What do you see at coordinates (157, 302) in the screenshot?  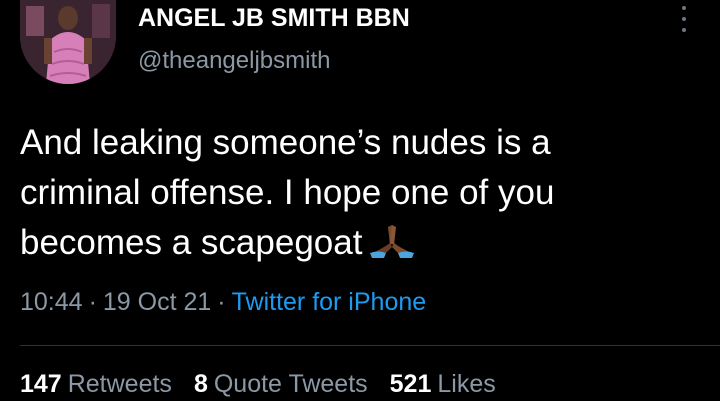 I see `tweet-date: 19 Oct 21` at bounding box center [157, 302].